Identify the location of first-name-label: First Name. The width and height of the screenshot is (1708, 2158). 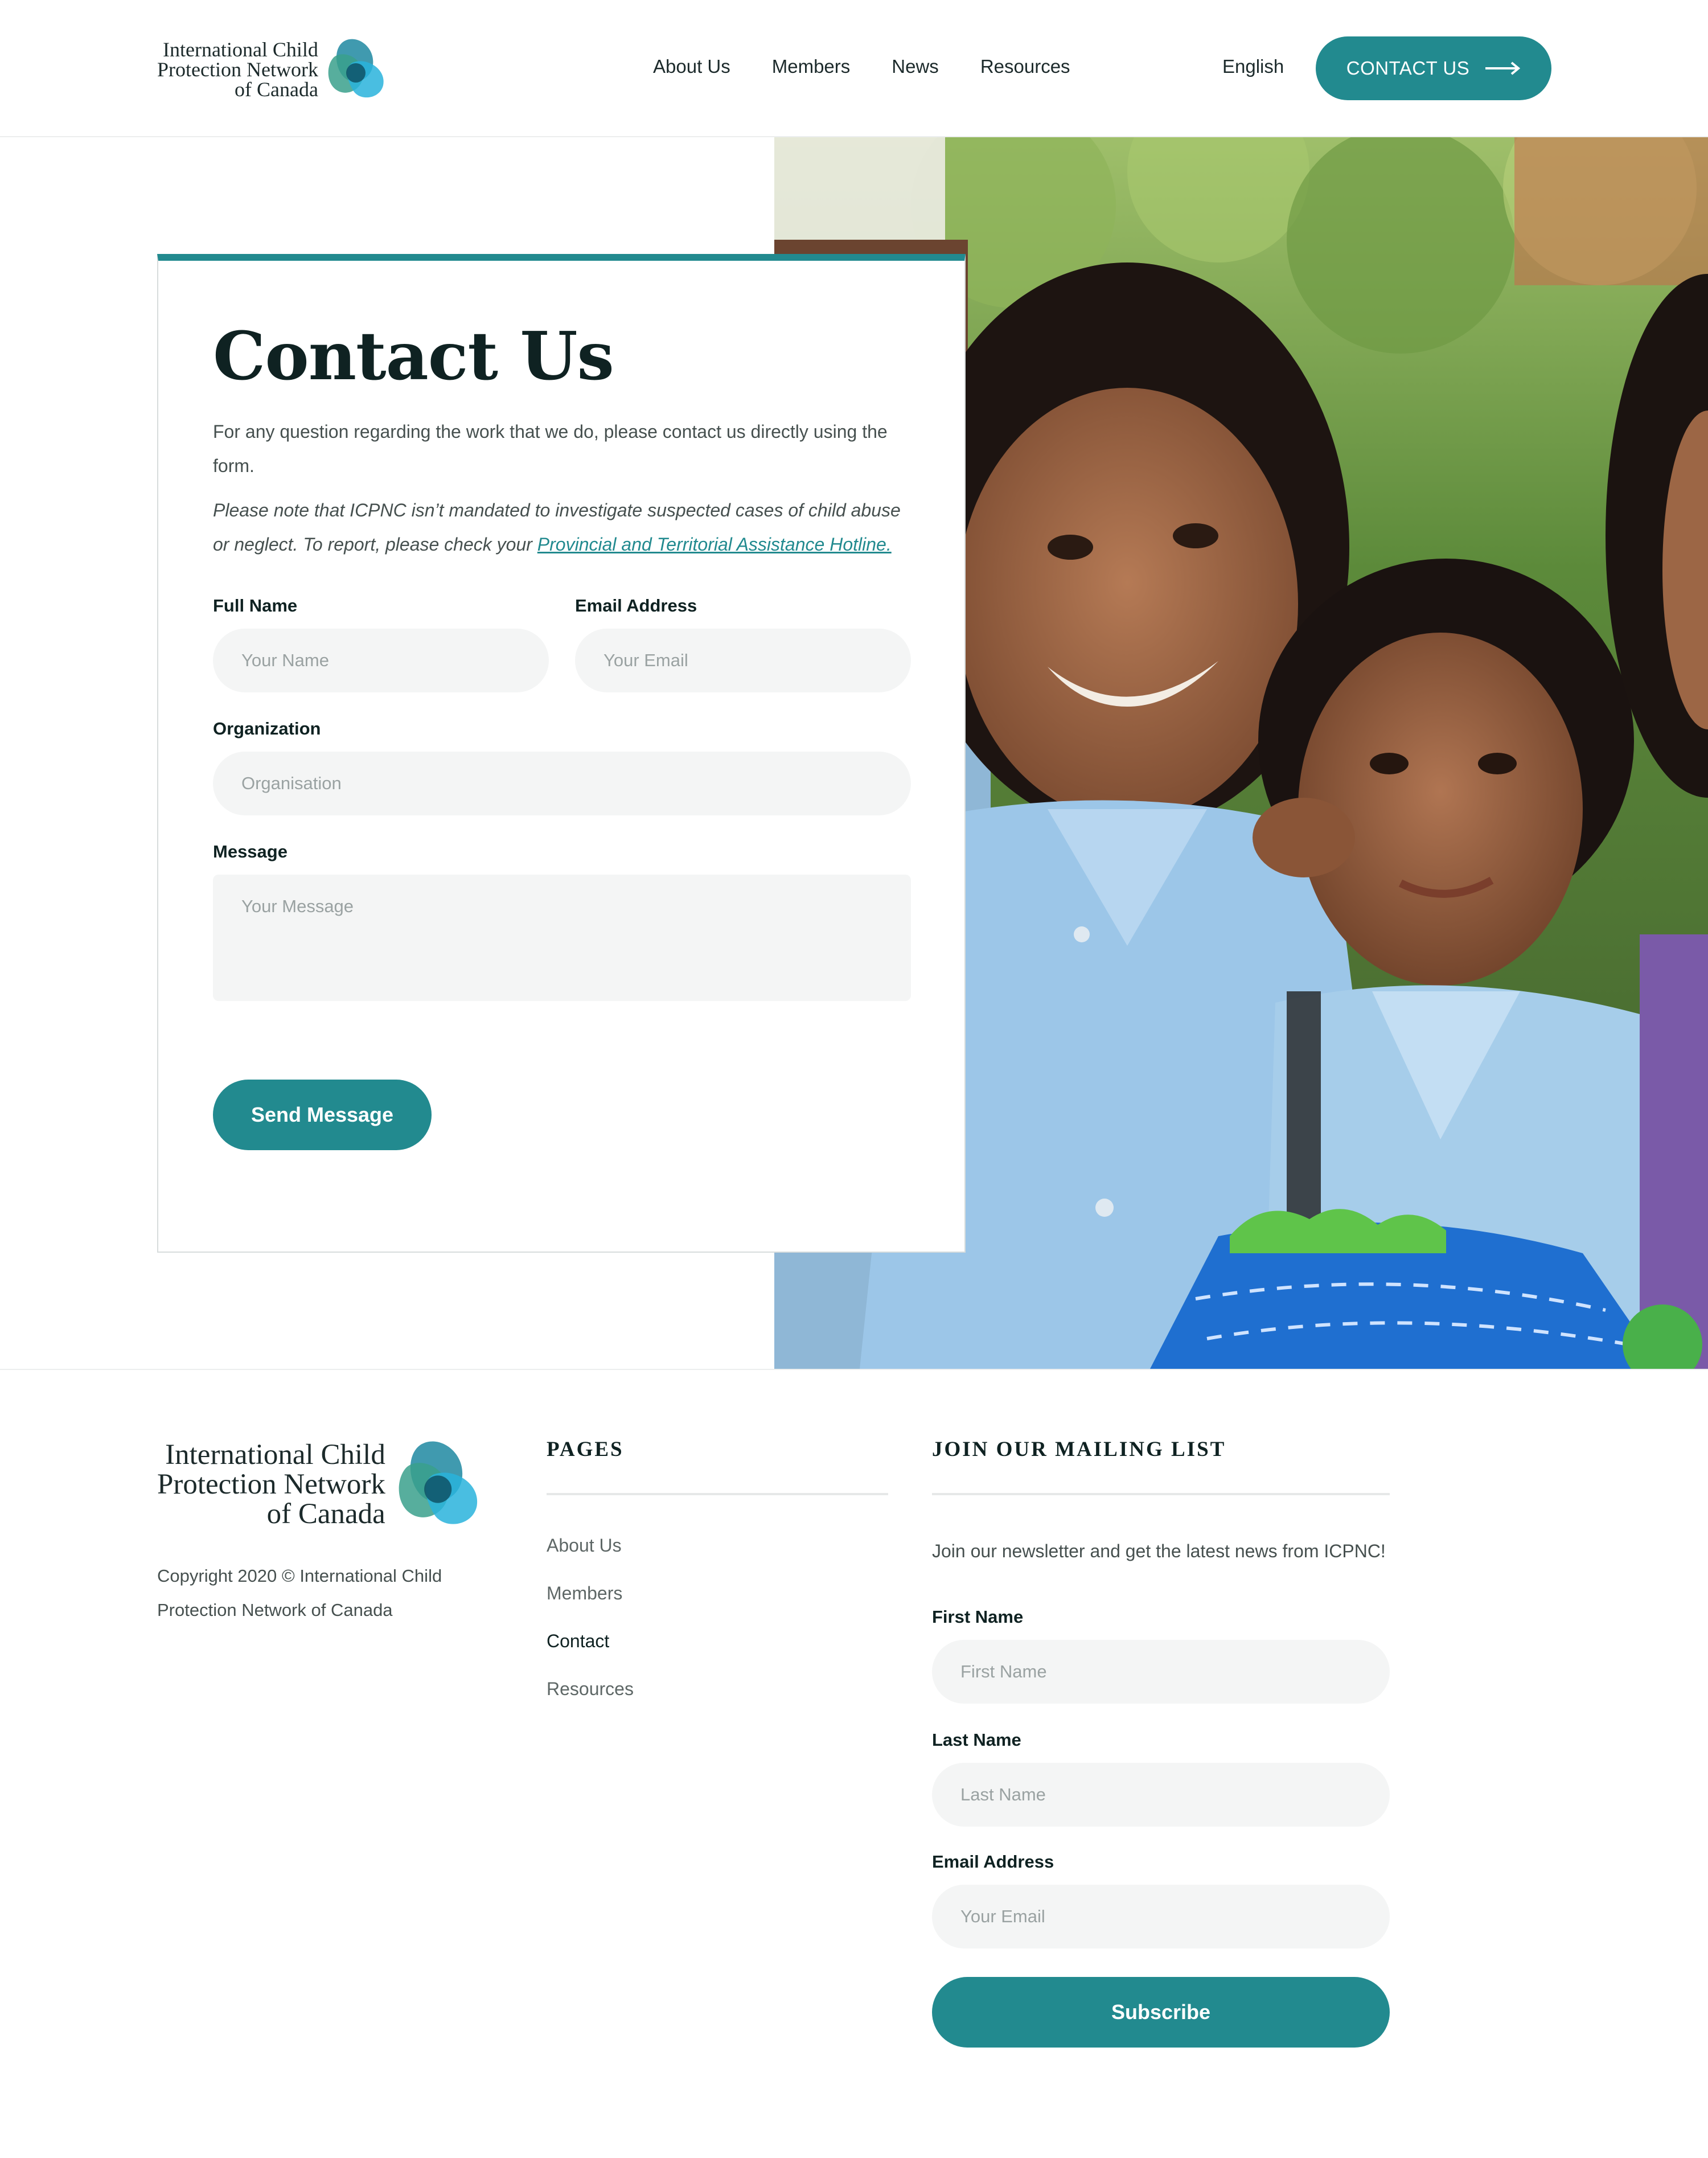
(978, 1617).